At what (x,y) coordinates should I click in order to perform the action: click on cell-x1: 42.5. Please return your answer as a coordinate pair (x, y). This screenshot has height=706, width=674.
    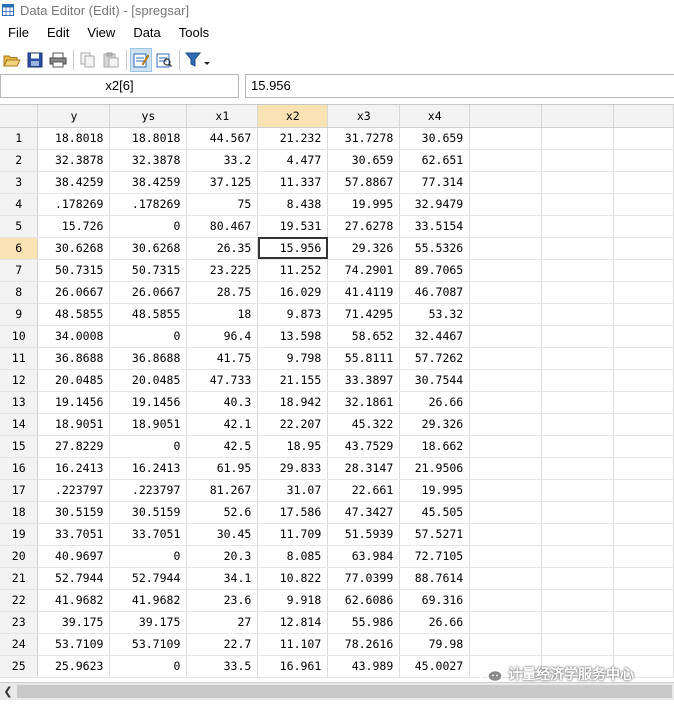
    Looking at the image, I should click on (222, 446).